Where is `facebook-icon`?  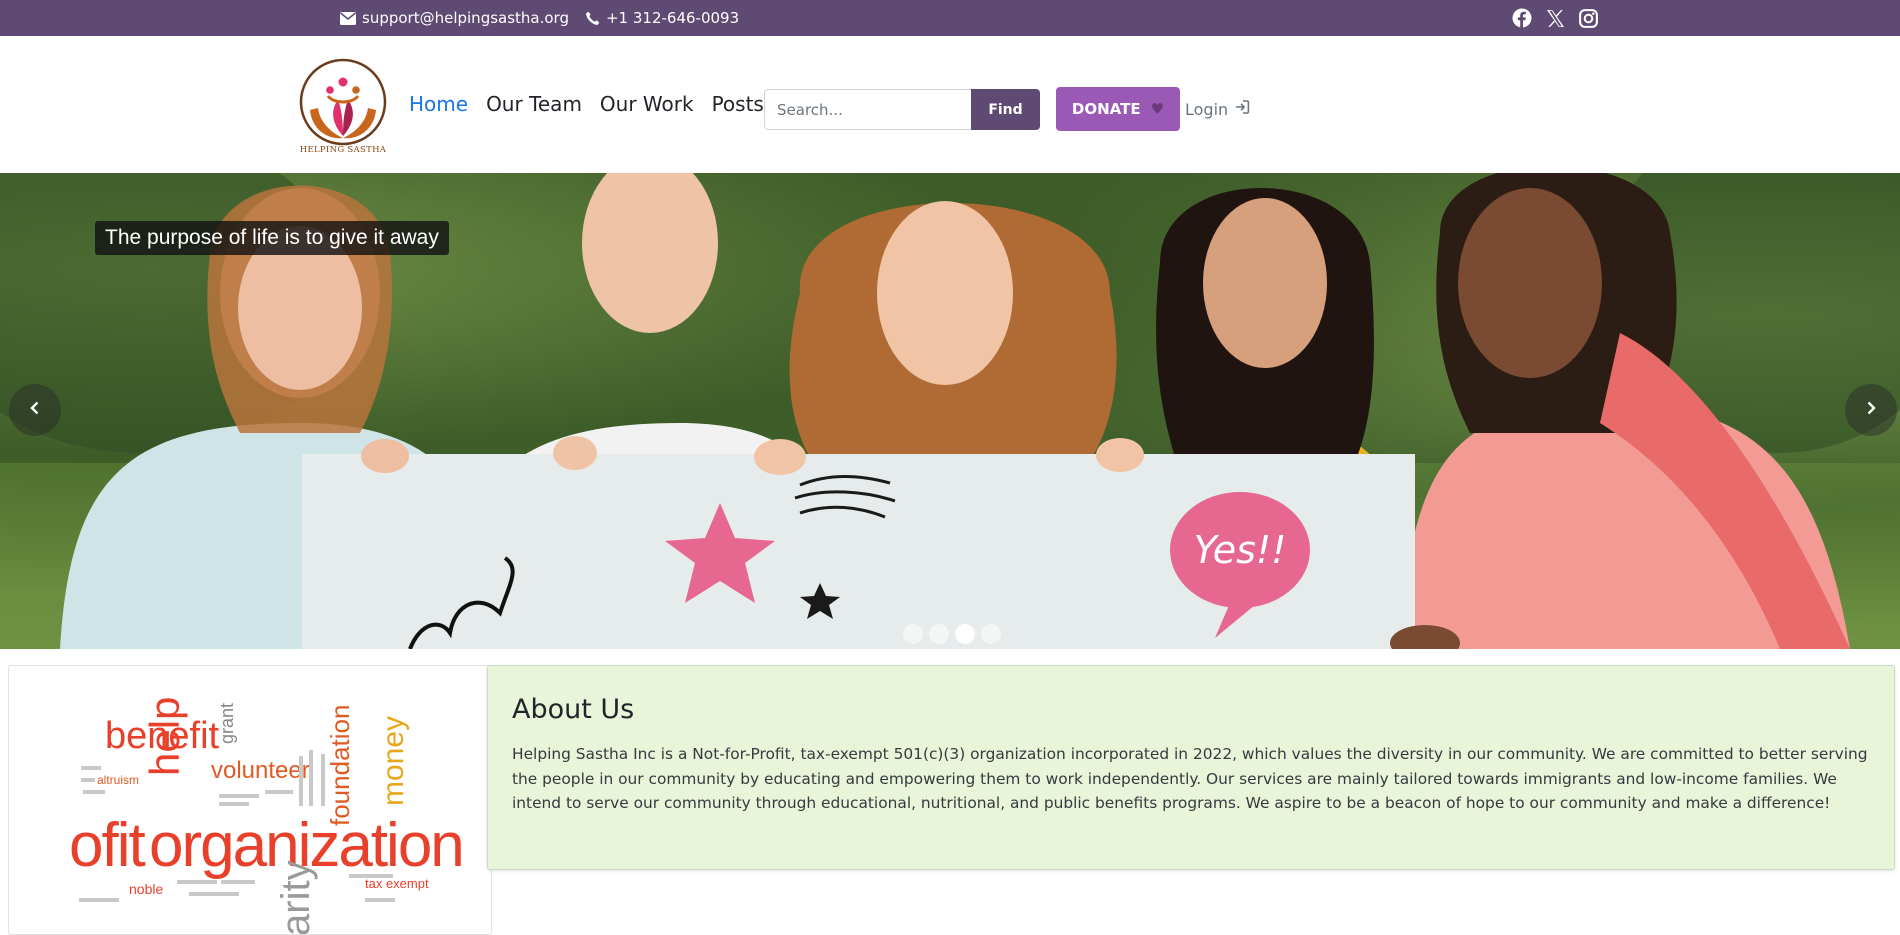
facebook-icon is located at coordinates (1522, 18).